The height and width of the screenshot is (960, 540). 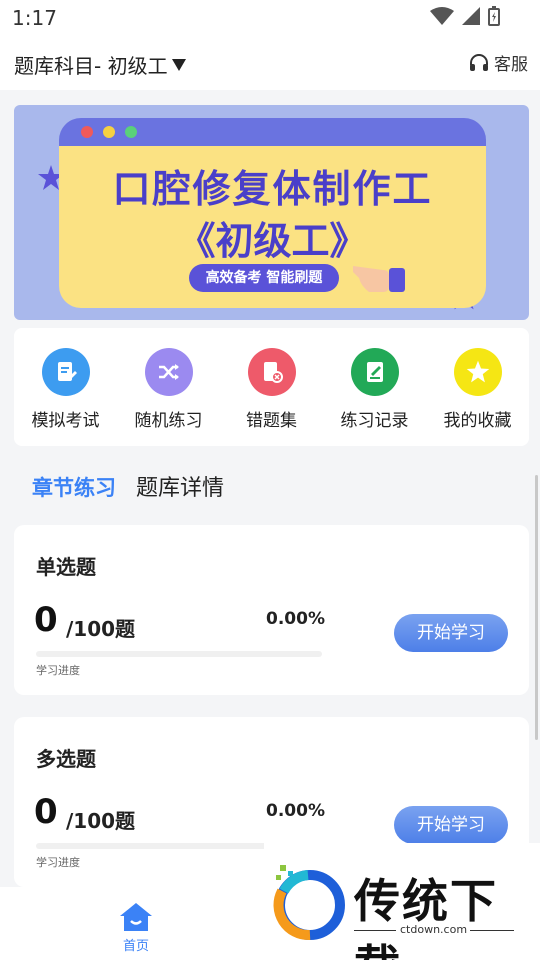 I want to click on headset-icon, so click(x=479, y=62).